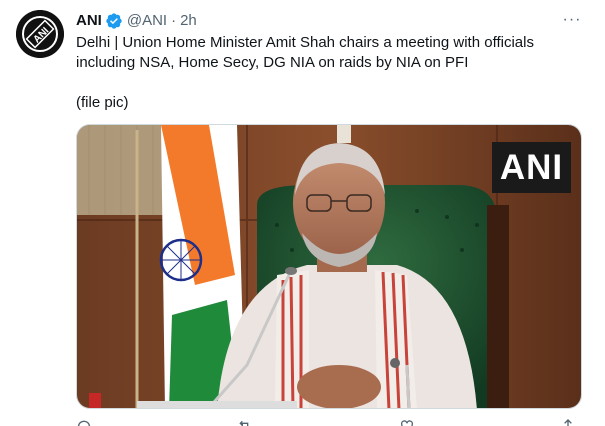  I want to click on ani-logo-icon: ANI, so click(40, 34).